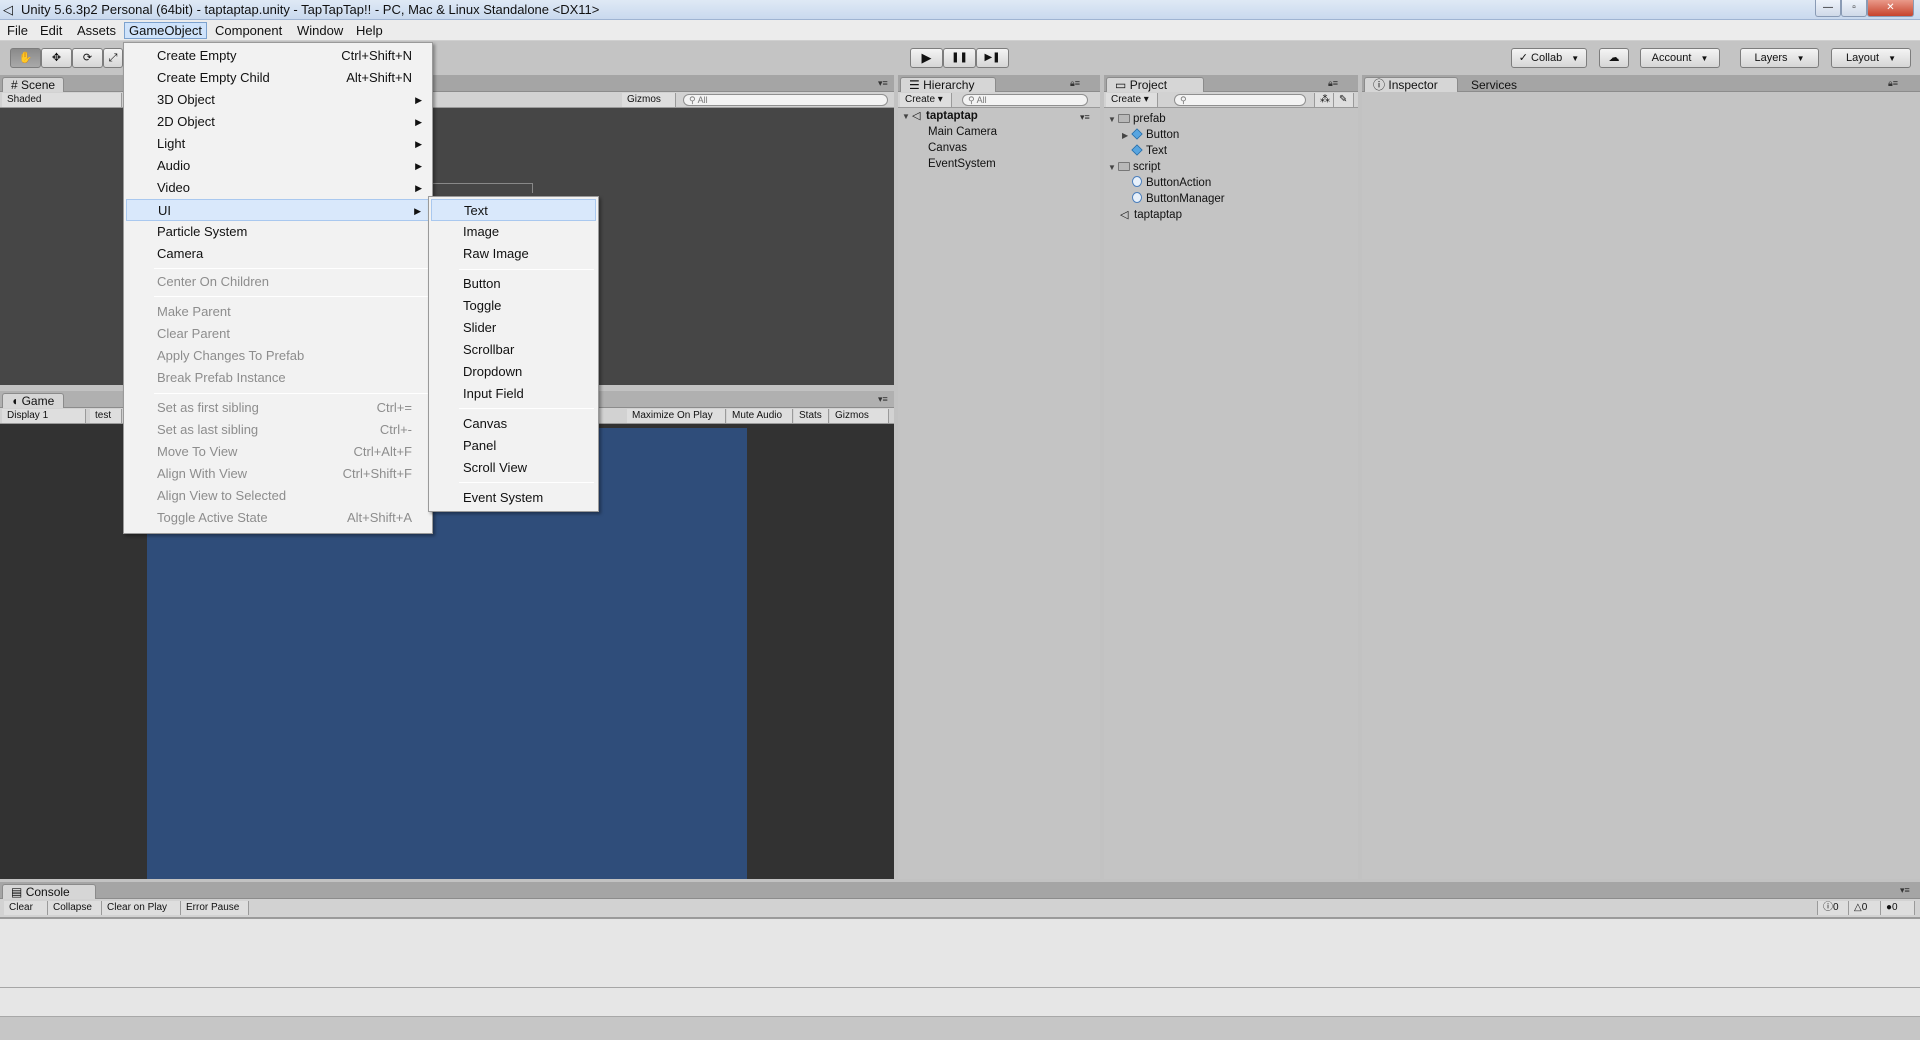 This screenshot has width=1920, height=1040. What do you see at coordinates (1324, 100) in the screenshot?
I see `filter-type-icon: ⁂` at bounding box center [1324, 100].